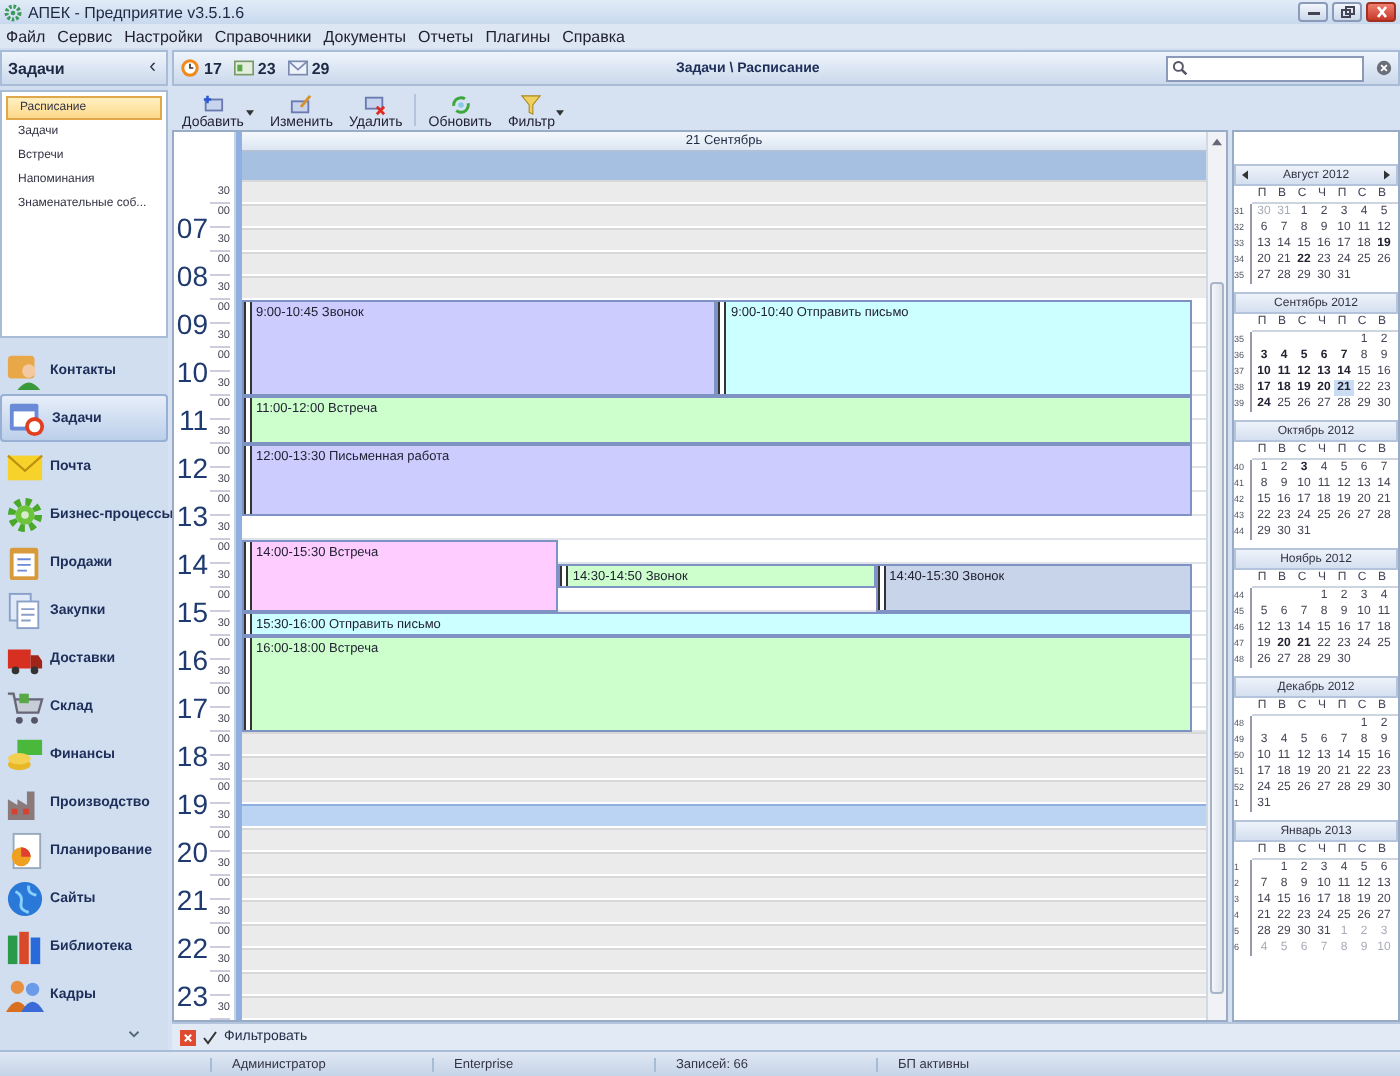 The width and height of the screenshot is (1400, 1076). I want to click on menu-item: Документы, so click(365, 36).